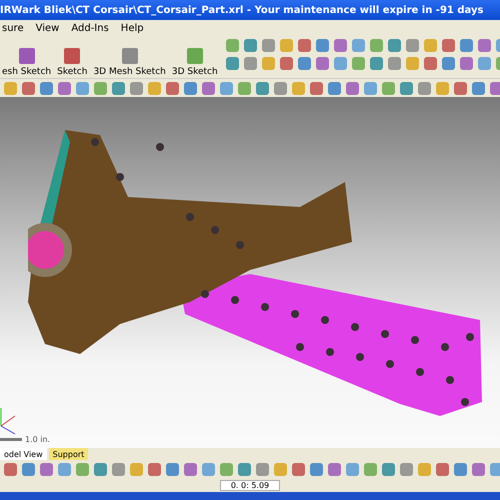 The height and width of the screenshot is (500, 500). I want to click on sketch-button: 3D Mesh Sketch, so click(129, 57).